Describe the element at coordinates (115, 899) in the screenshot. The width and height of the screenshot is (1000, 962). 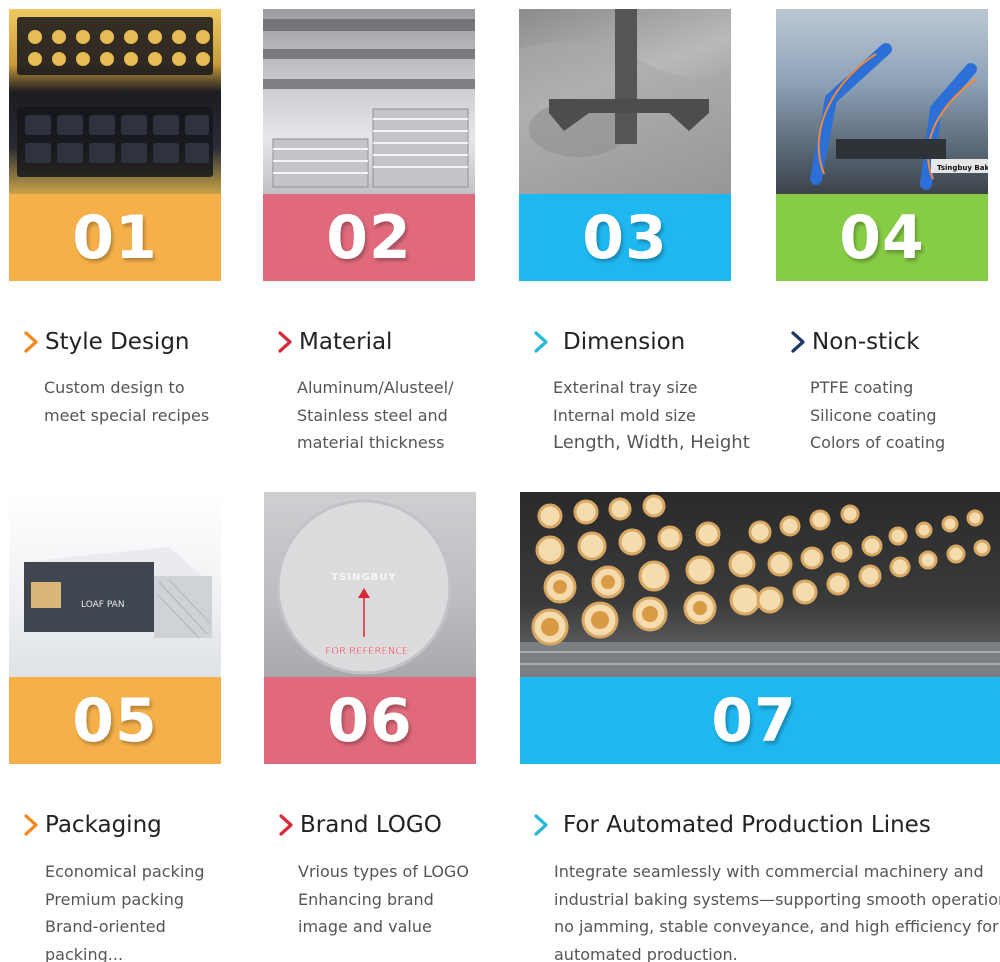
I see `desc-line: Premium packing` at that location.